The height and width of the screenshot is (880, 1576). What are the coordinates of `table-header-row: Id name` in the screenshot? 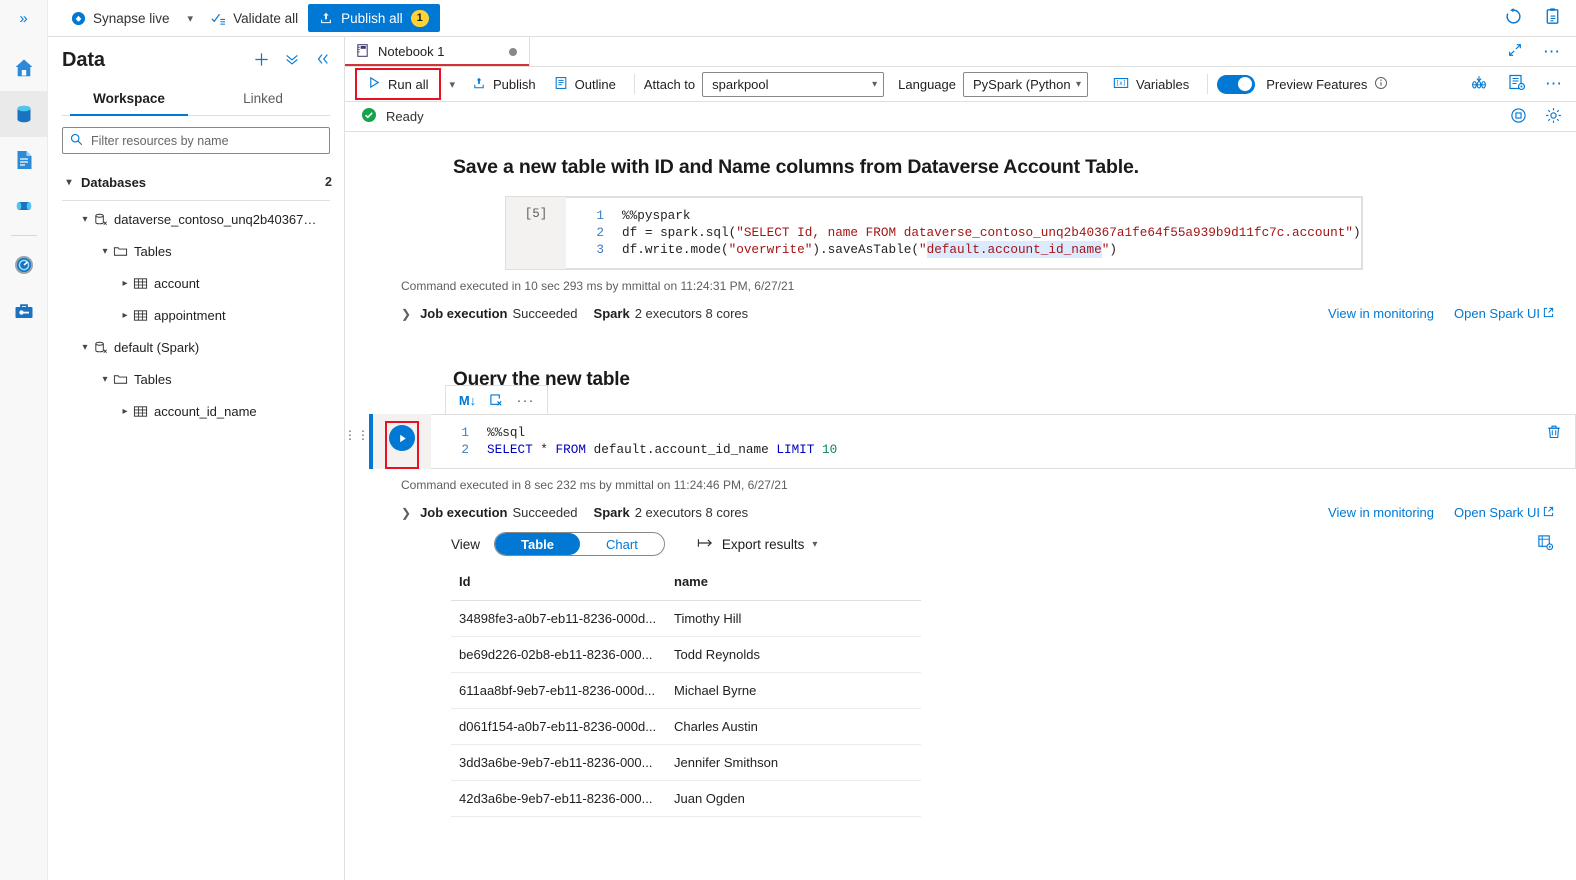 It's located at (686, 585).